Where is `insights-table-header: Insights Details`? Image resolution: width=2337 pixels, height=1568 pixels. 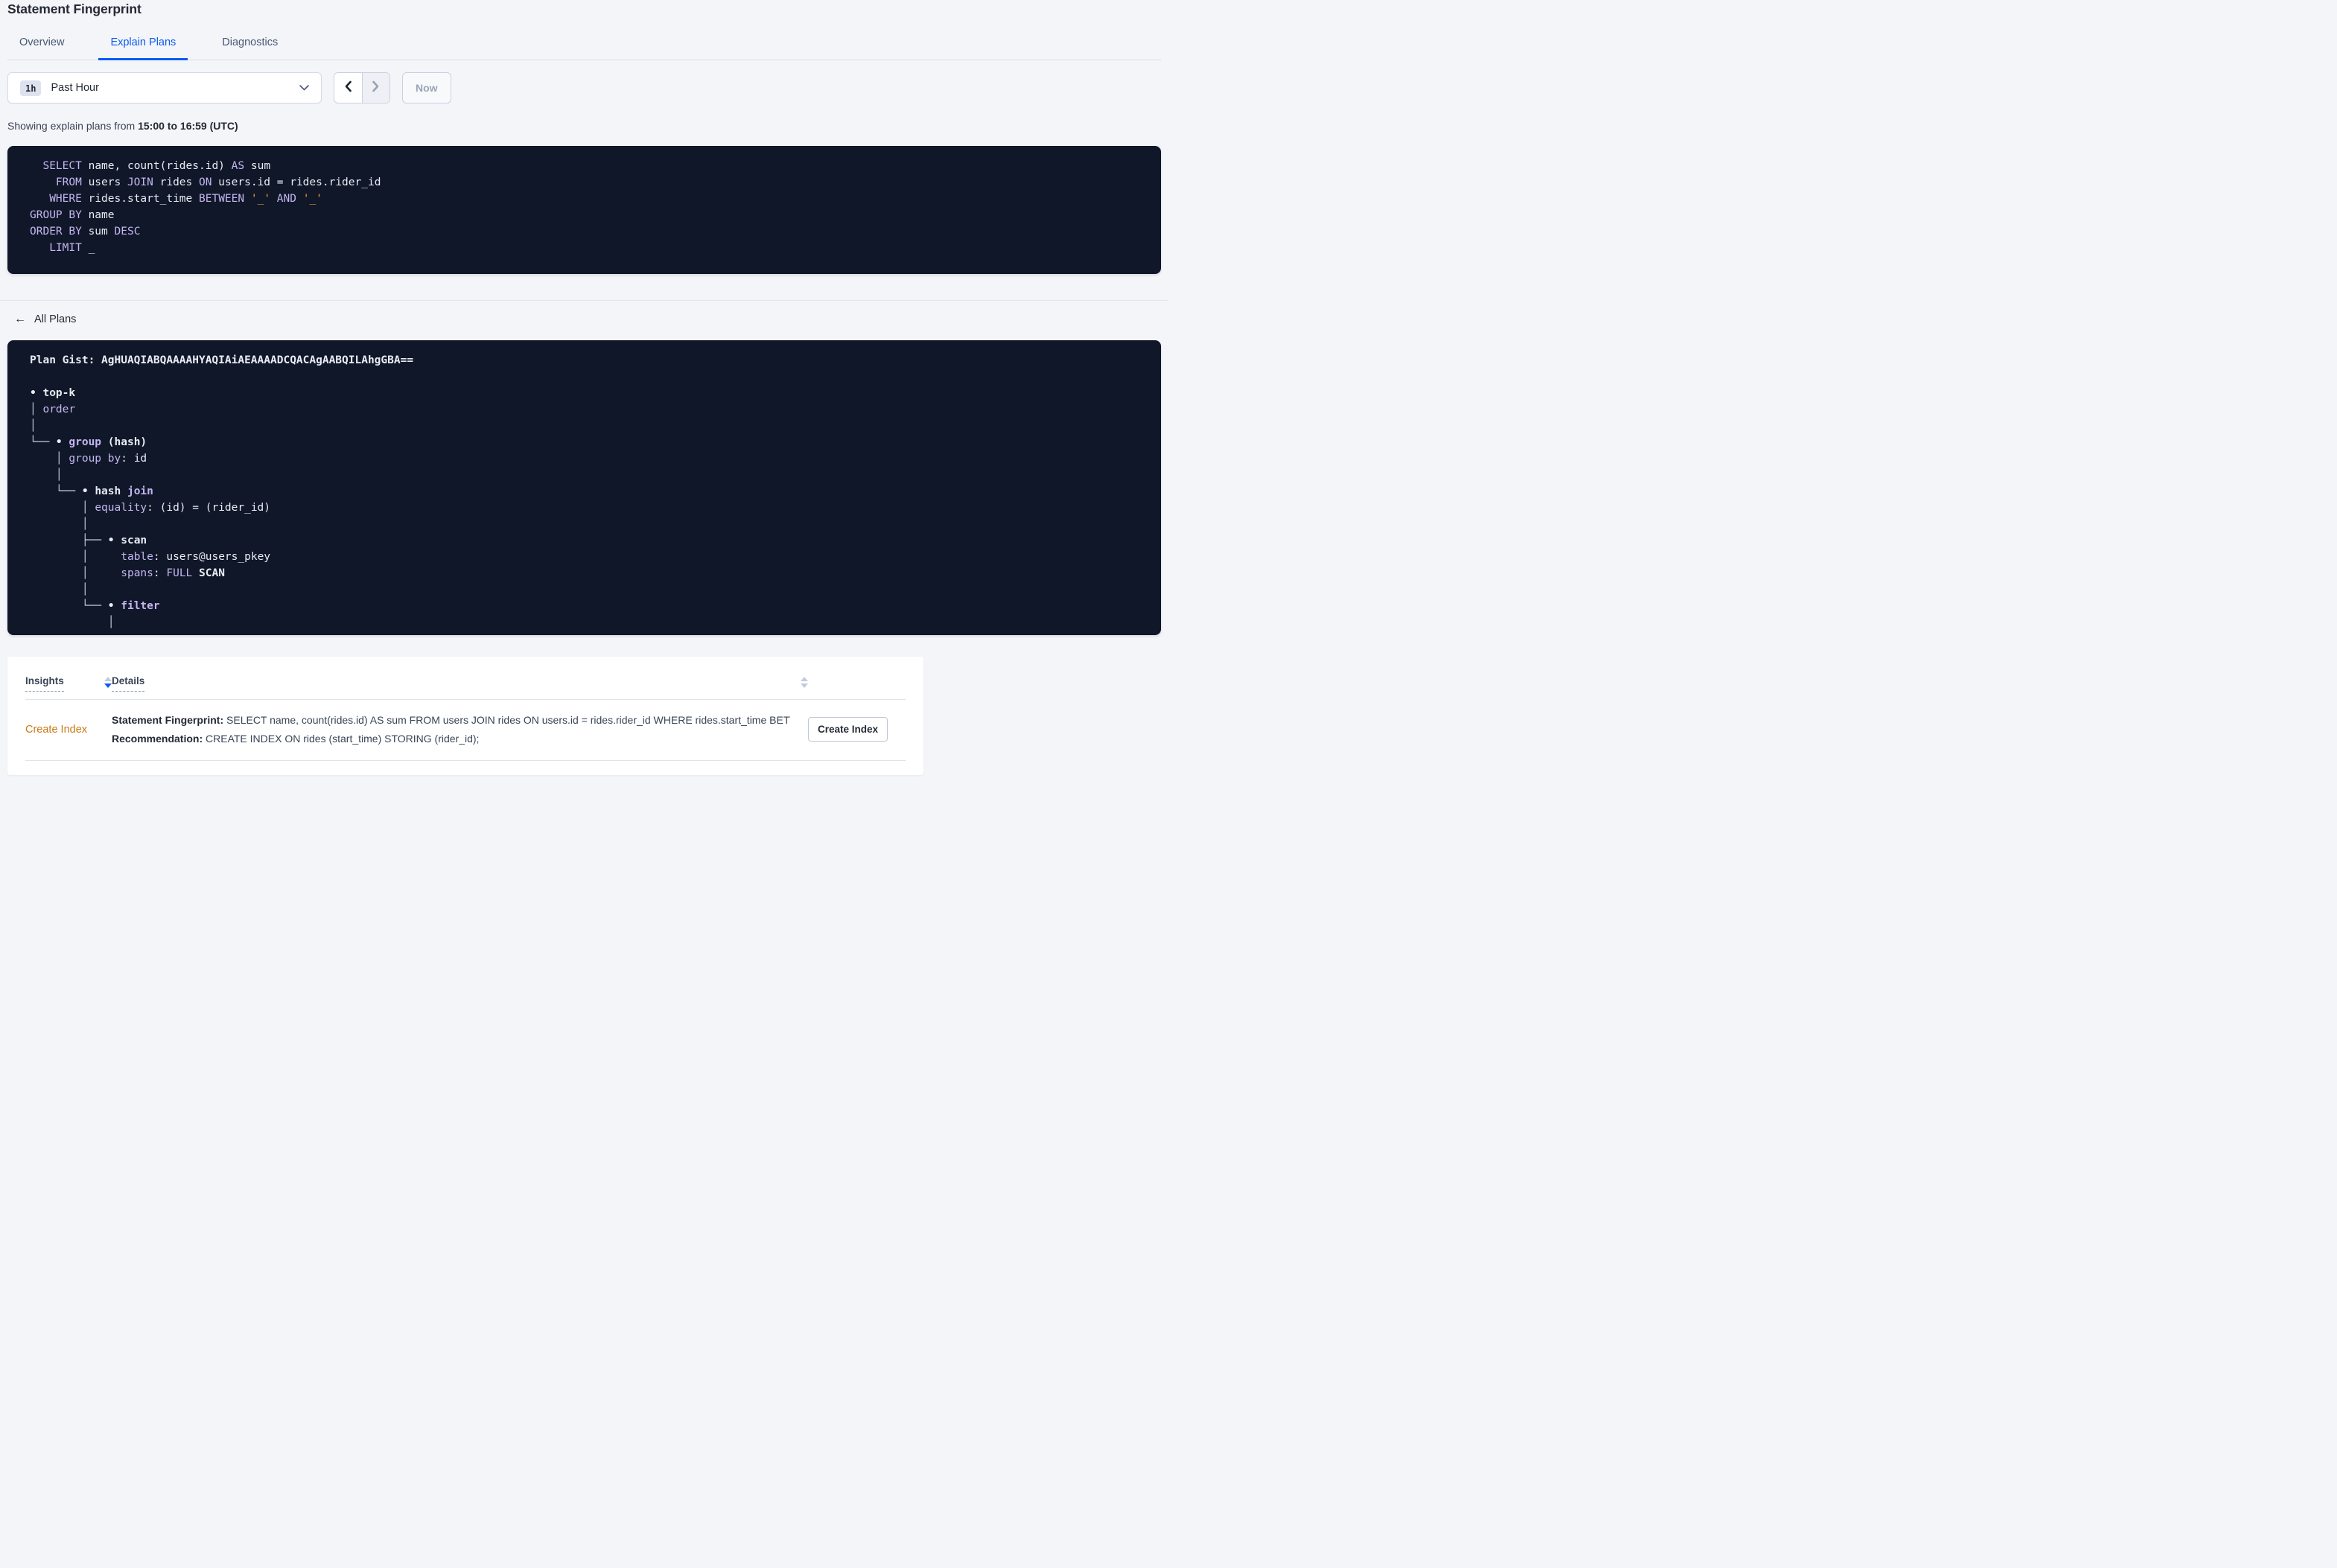 insights-table-header: Insights Details is located at coordinates (466, 678).